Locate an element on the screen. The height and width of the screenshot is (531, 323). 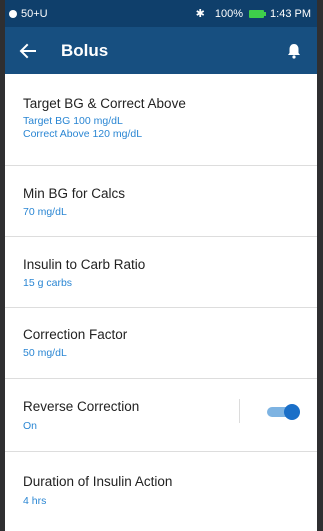
page-title: Bolus is located at coordinates (85, 50).